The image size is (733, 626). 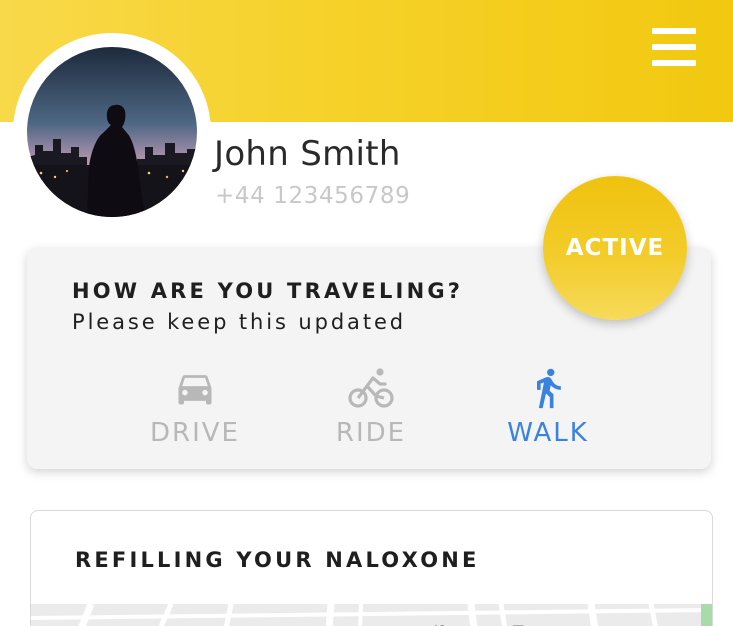 I want to click on avatar-photo, so click(x=112, y=132).